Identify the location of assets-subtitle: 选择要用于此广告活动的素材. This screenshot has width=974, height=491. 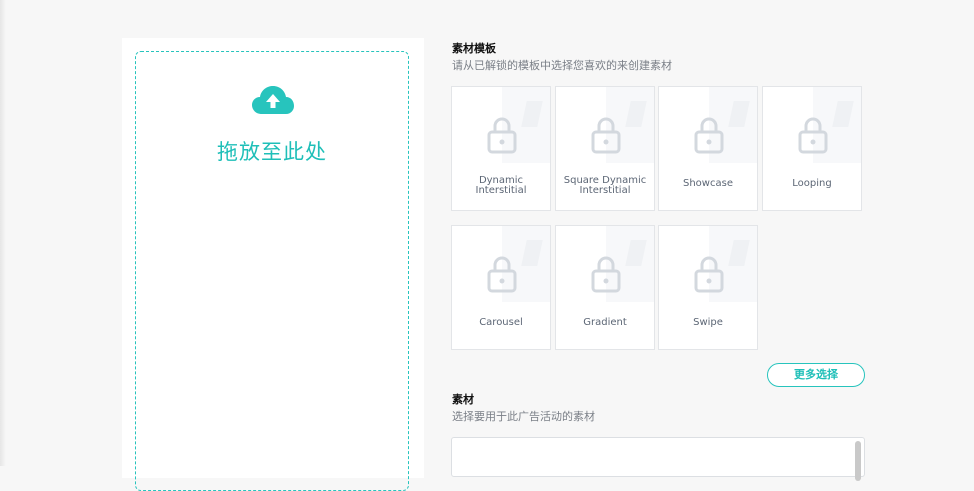
(523, 417).